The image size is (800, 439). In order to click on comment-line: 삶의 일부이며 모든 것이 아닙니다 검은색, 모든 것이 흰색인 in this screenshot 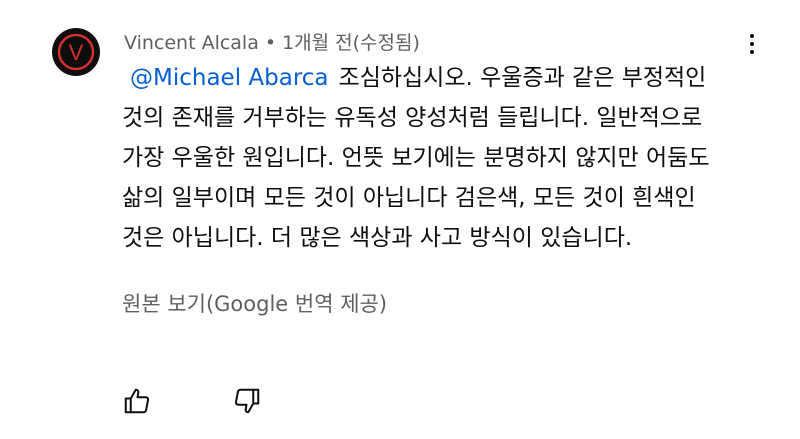, I will do `click(409, 198)`.